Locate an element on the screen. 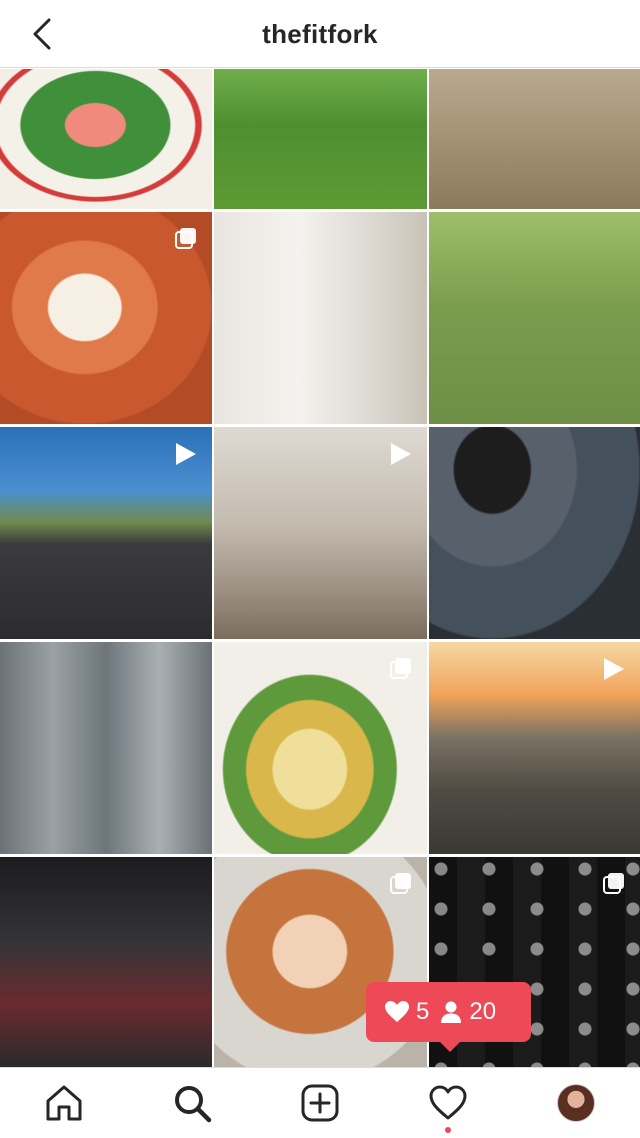 Image resolution: width=640 pixels, height=1138 pixels. home-icon is located at coordinates (64, 1103).